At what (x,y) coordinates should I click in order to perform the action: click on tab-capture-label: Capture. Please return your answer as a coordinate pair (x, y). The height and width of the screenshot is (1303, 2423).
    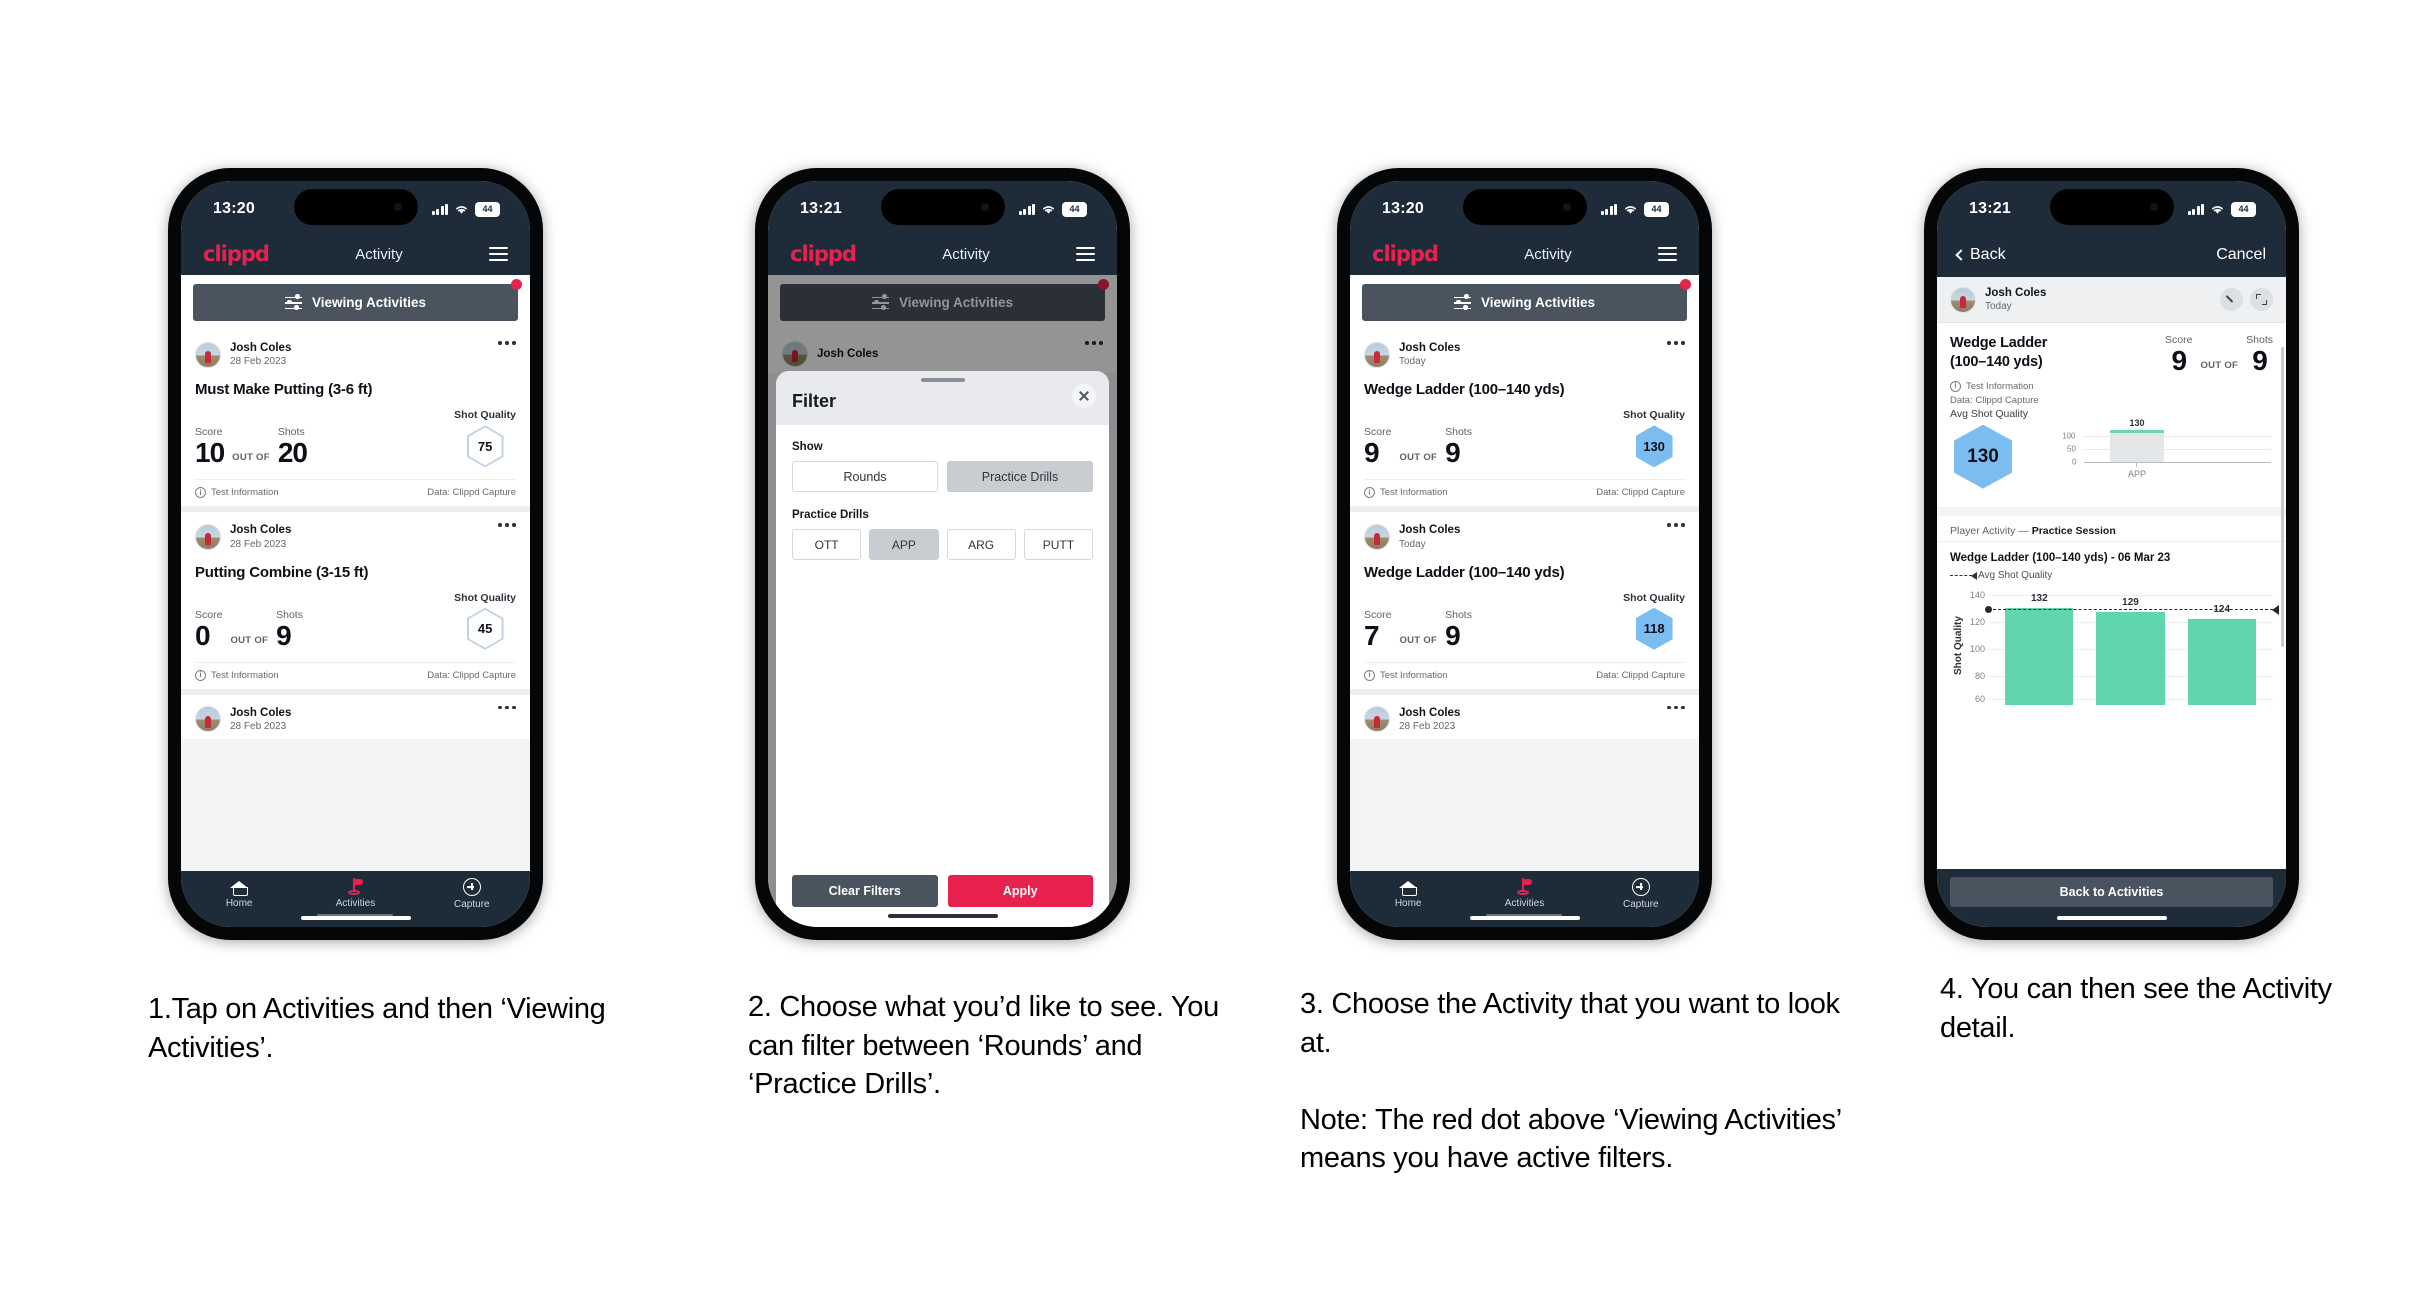
    Looking at the image, I should click on (472, 904).